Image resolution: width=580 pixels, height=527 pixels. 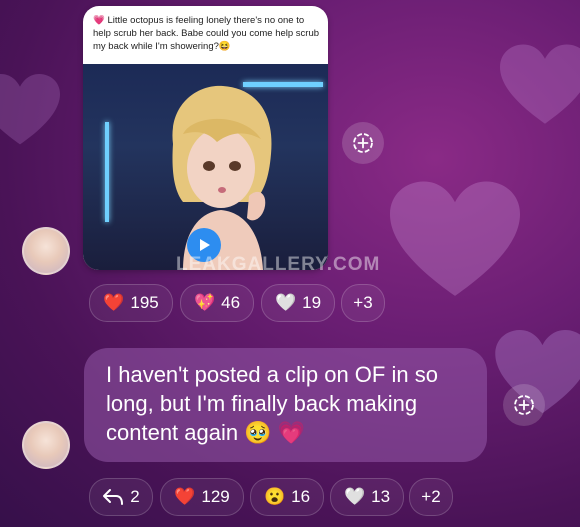 I want to click on reaction-pill-sparkling-heart: 💖 46, so click(x=217, y=303).